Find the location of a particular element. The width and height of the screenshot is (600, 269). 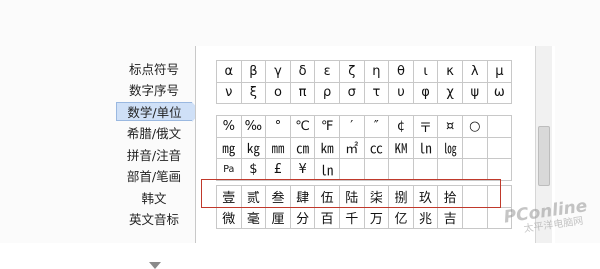

category-math-units: 数学/单位 is located at coordinates (158, 112).